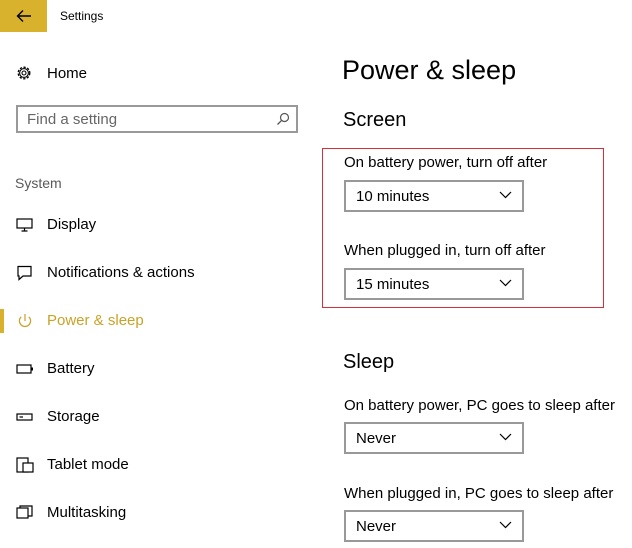 The image size is (632, 548). Describe the element at coordinates (88, 464) in the screenshot. I see `sidebar-item-label: Tablet mode` at that location.